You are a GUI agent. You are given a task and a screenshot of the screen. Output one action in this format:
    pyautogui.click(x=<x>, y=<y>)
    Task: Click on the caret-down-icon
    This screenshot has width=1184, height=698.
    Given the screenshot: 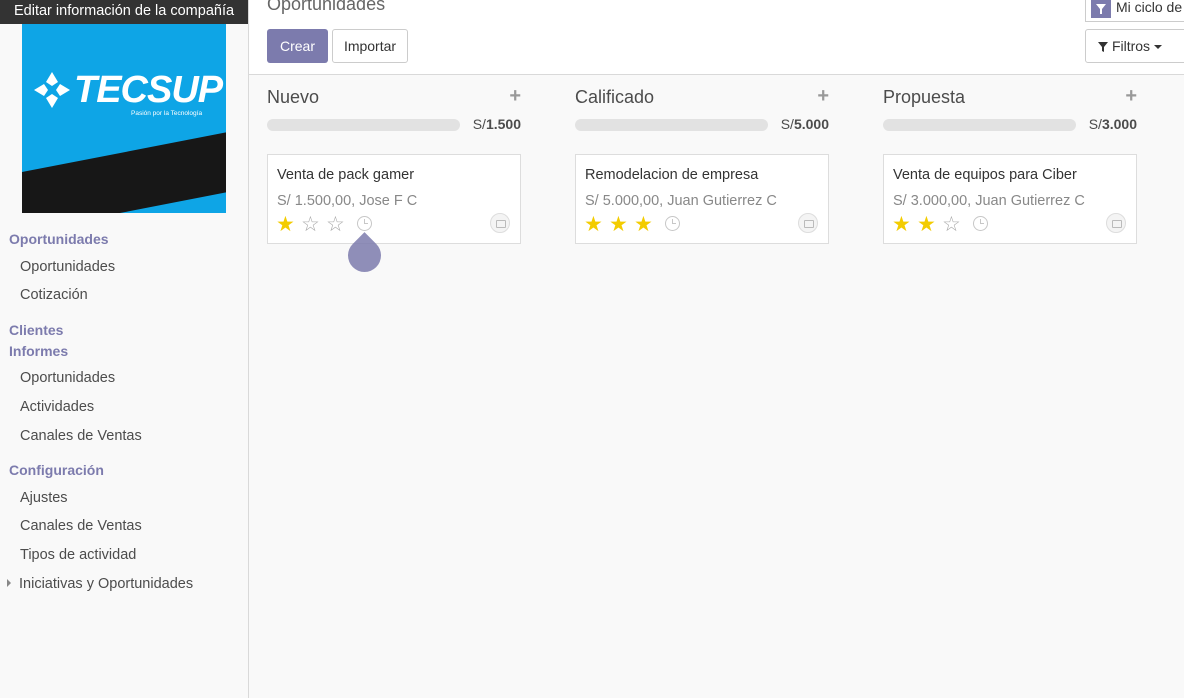 What is the action you would take?
    pyautogui.click(x=1157, y=47)
    